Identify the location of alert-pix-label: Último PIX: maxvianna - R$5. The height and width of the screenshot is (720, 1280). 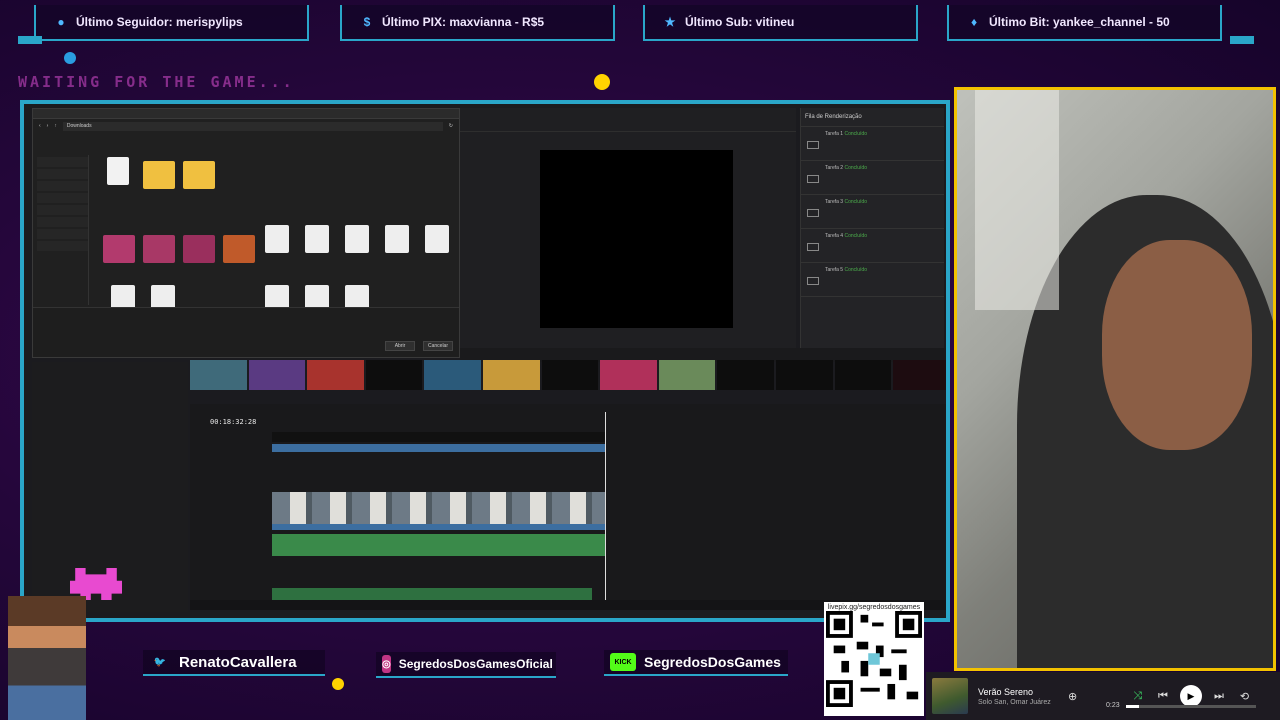
(463, 22).